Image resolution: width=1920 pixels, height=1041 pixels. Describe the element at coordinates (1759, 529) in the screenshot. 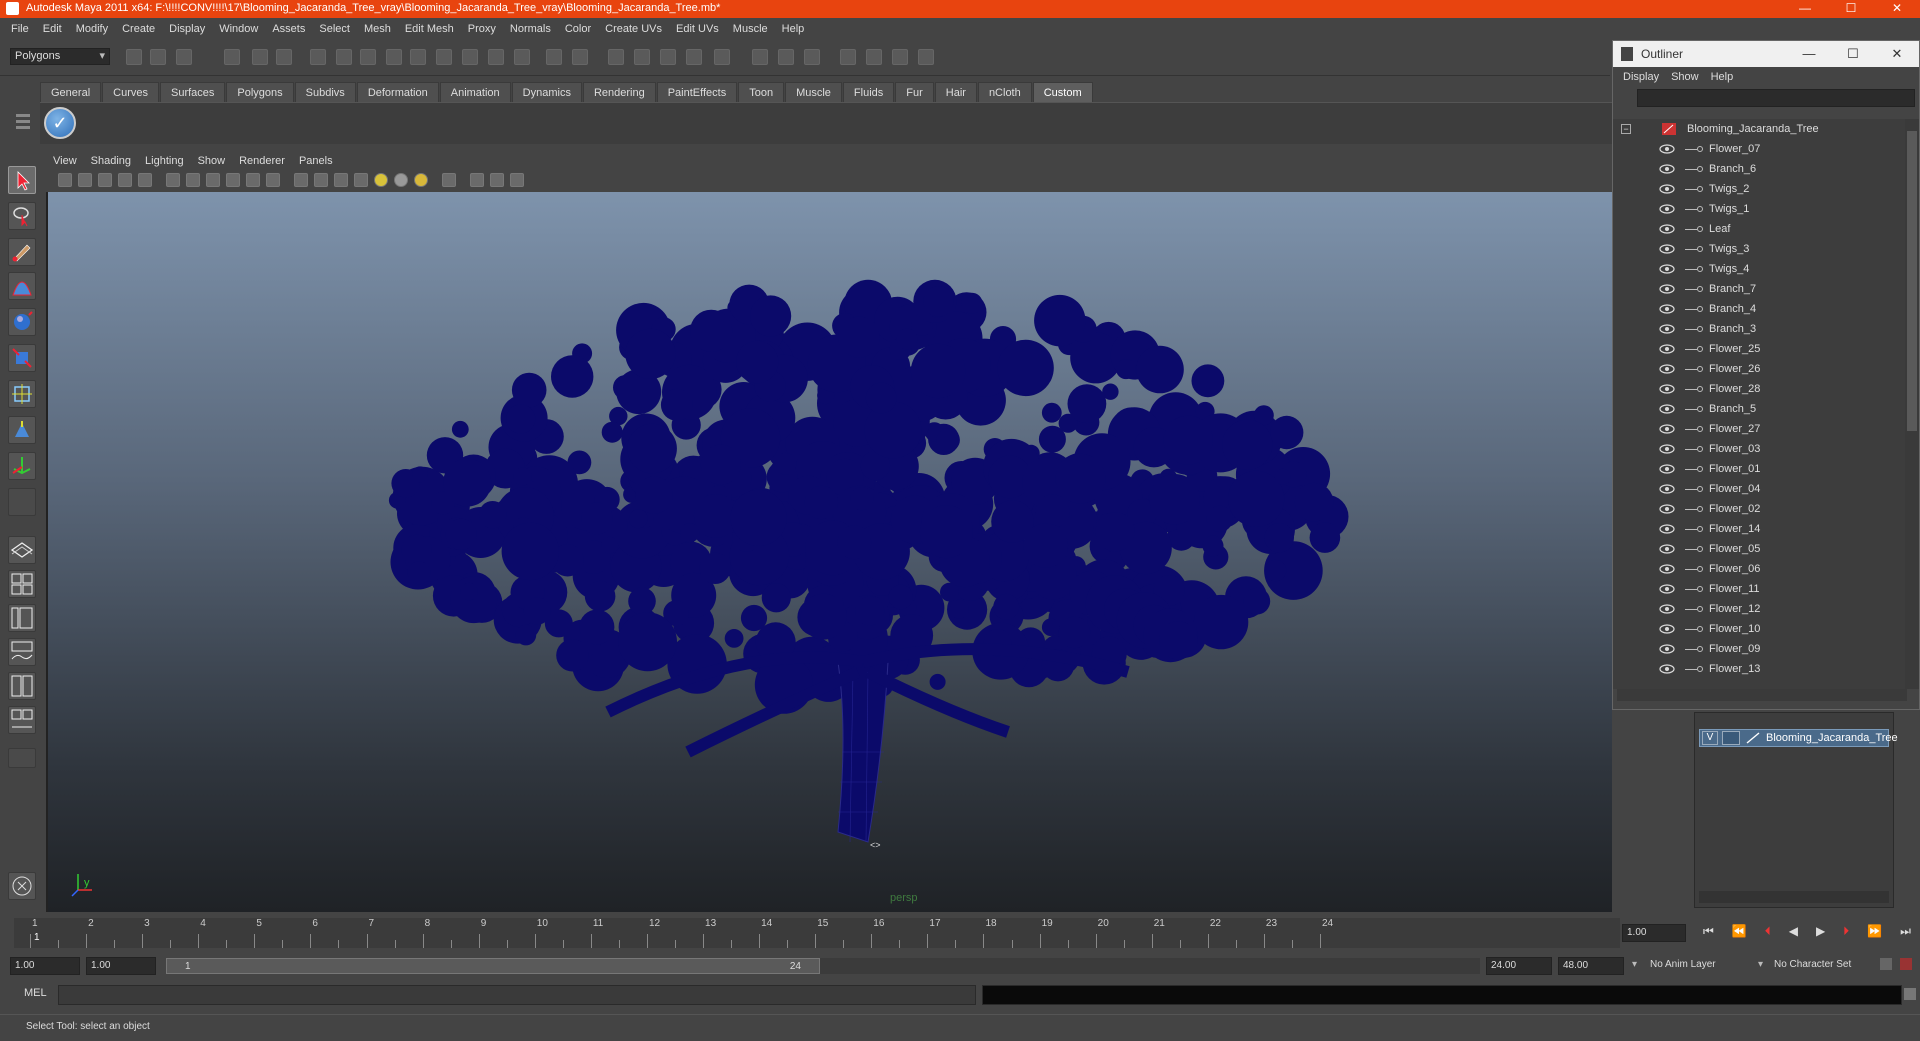

I see `outliner-item: Flower_14` at that location.